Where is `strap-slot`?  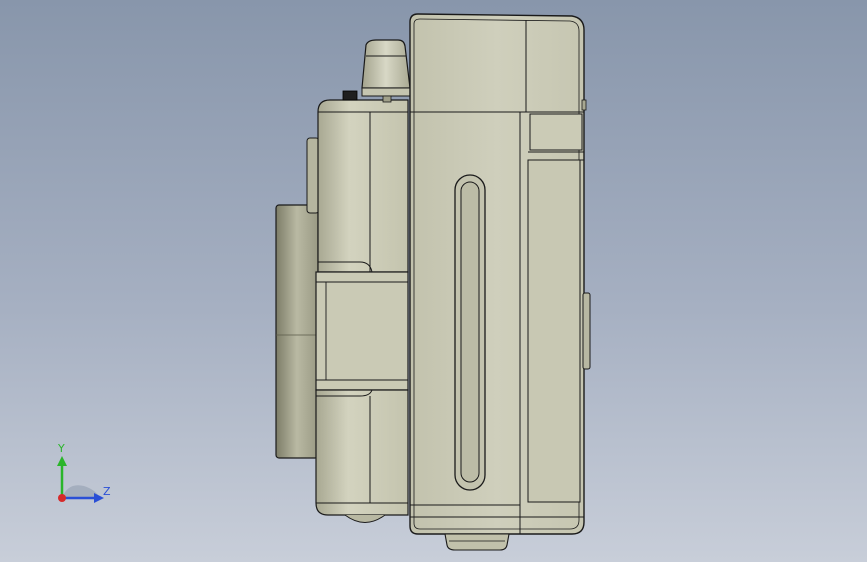
strap-slot is located at coordinates (470, 332).